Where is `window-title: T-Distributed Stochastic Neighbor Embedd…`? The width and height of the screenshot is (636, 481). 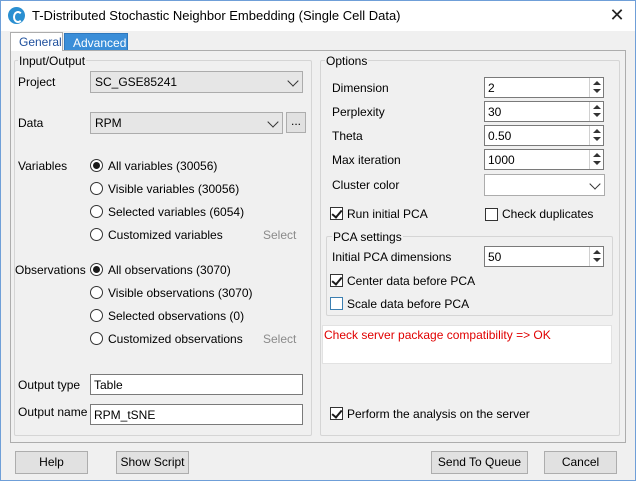 window-title: T-Distributed Stochastic Neighbor Embedd… is located at coordinates (216, 15).